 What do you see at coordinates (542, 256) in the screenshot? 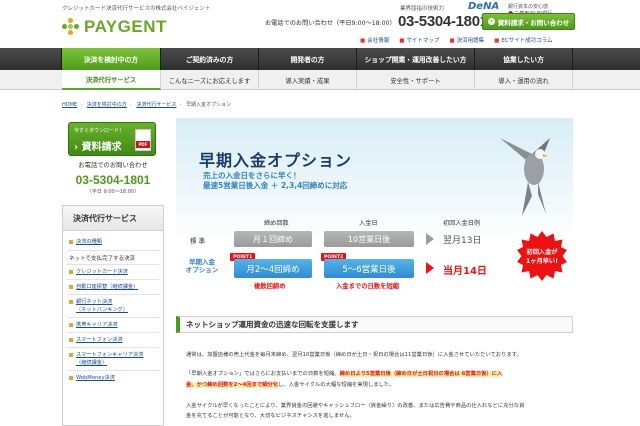
I see `one-month-earlier-badge: 初回入金が 1ヶ月早い!` at bounding box center [542, 256].